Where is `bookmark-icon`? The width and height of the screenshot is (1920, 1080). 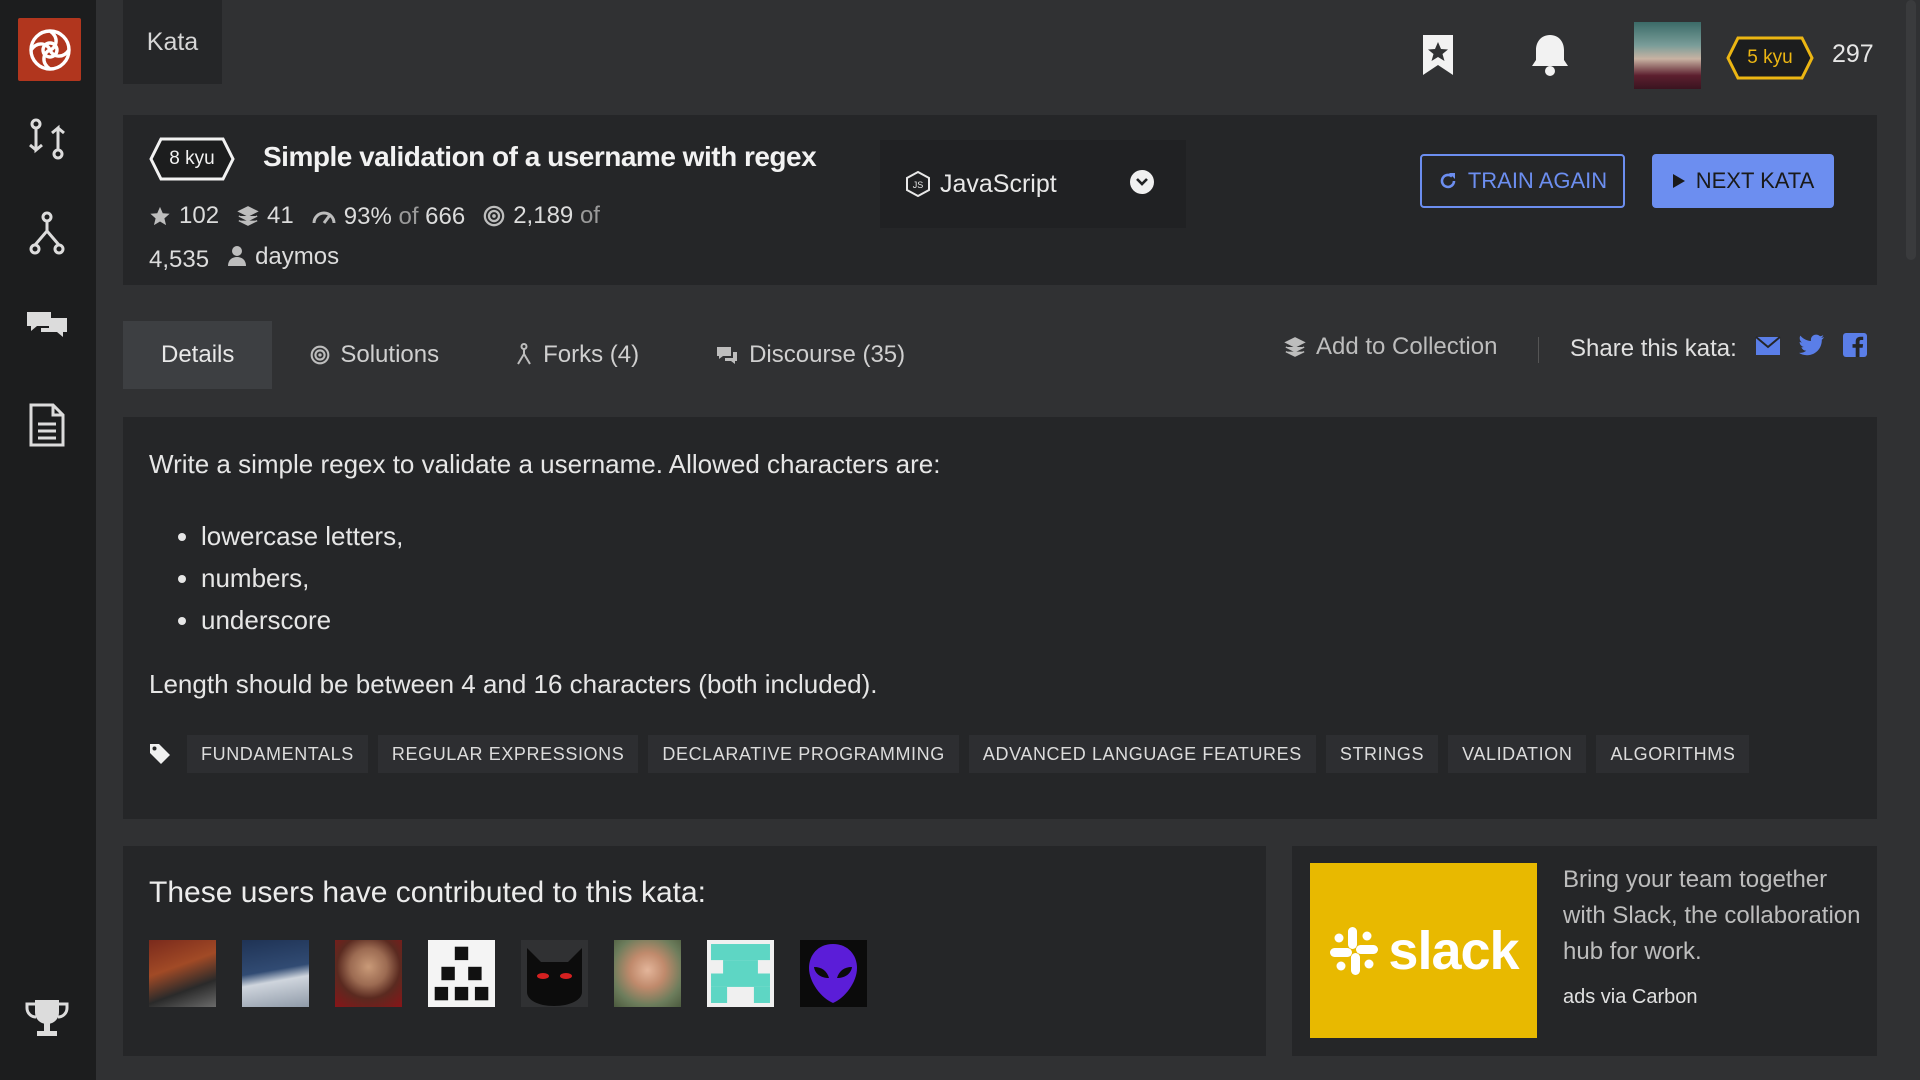
bookmark-icon is located at coordinates (1438, 55).